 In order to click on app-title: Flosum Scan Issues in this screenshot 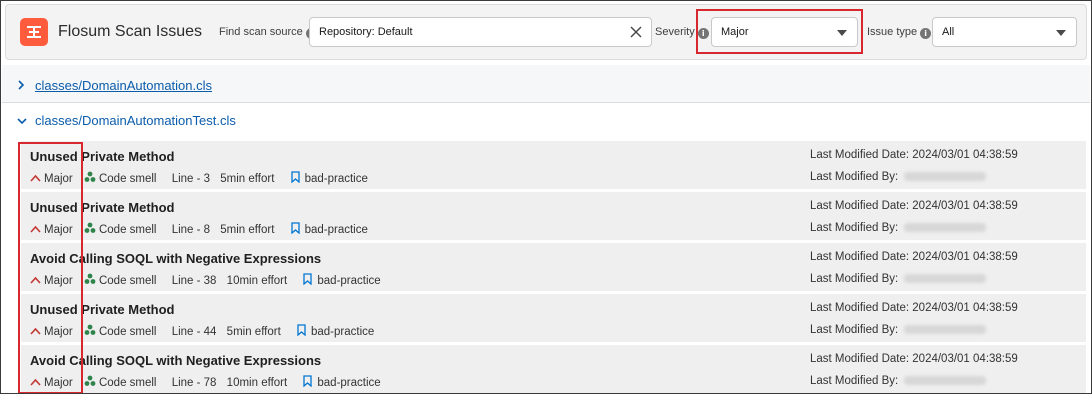, I will do `click(130, 31)`.